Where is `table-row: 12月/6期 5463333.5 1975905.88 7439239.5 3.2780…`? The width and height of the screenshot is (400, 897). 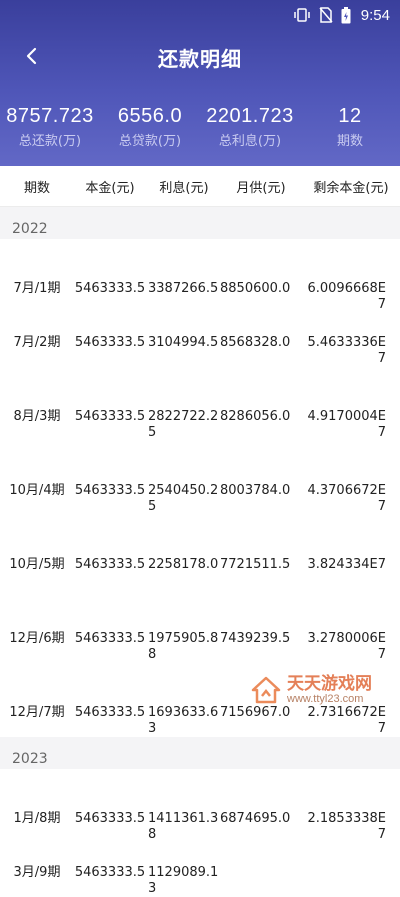
table-row: 12月/6期 5463333.5 1975905.88 7439239.5 3.2780… is located at coordinates (200, 626).